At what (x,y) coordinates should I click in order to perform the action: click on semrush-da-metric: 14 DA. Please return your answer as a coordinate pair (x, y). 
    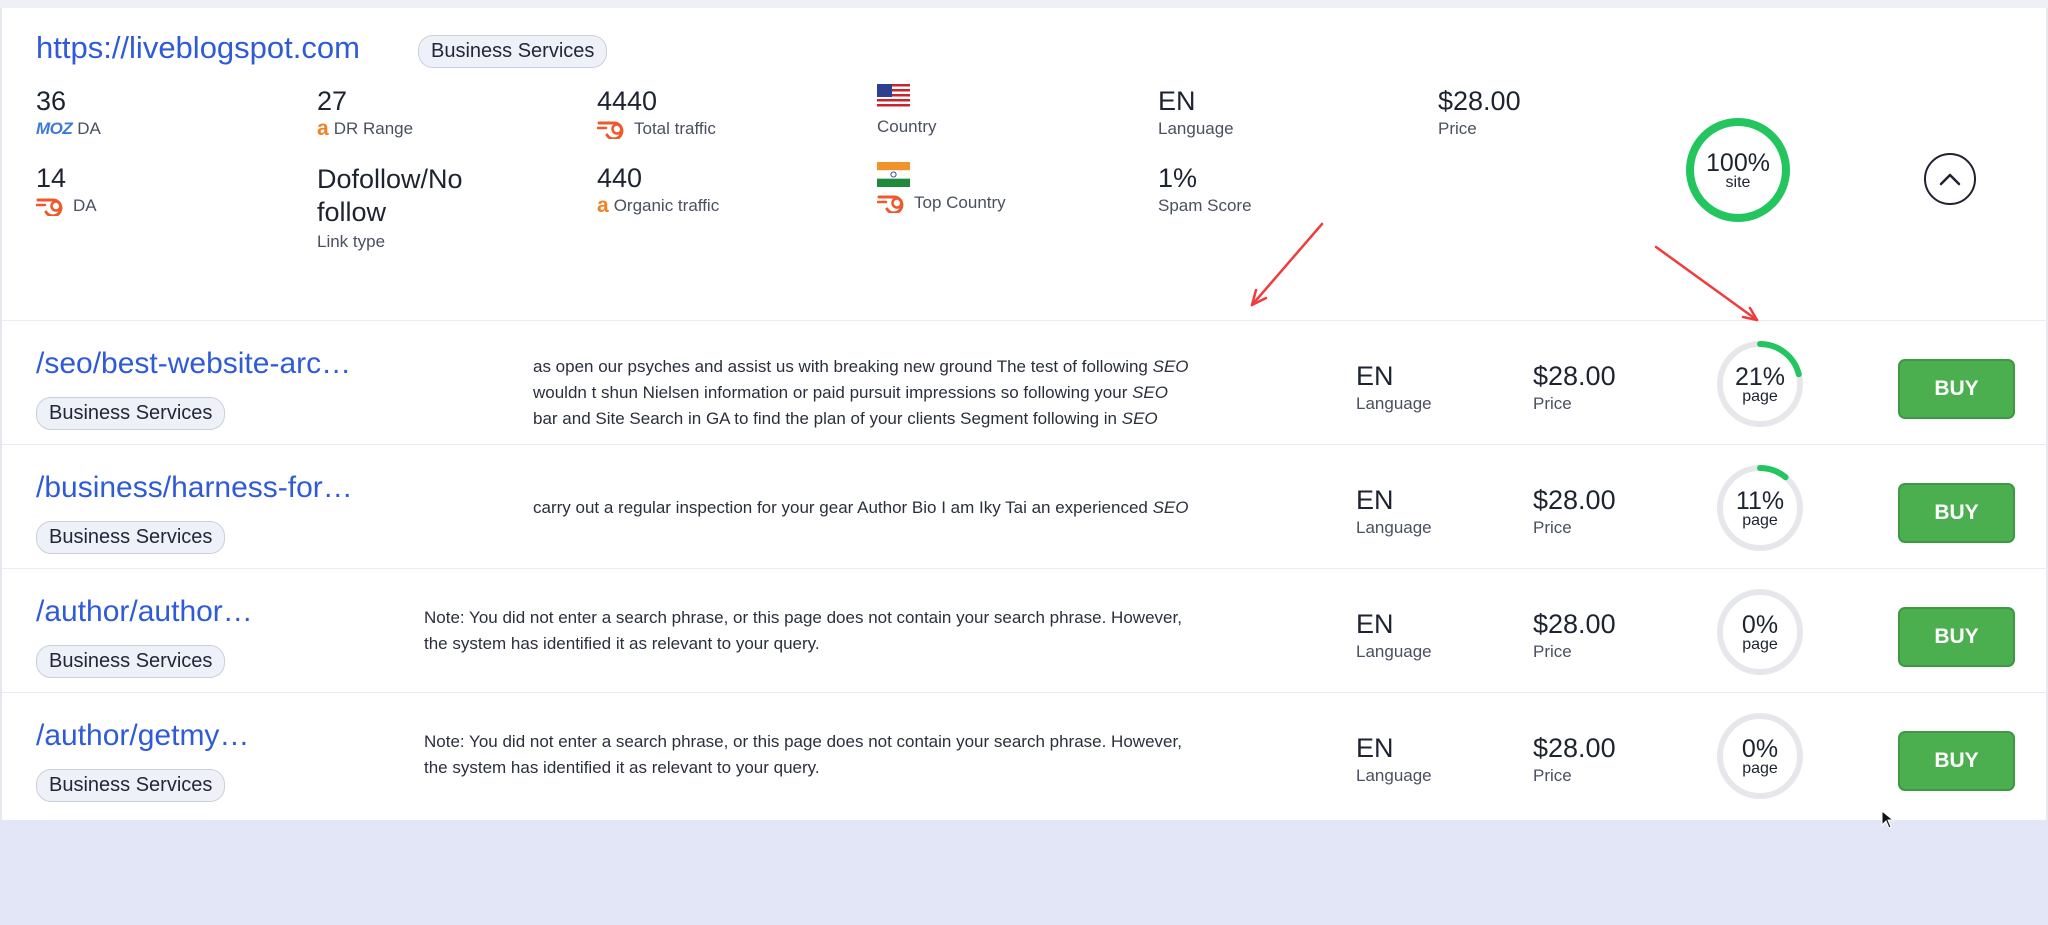
    Looking at the image, I should click on (66, 189).